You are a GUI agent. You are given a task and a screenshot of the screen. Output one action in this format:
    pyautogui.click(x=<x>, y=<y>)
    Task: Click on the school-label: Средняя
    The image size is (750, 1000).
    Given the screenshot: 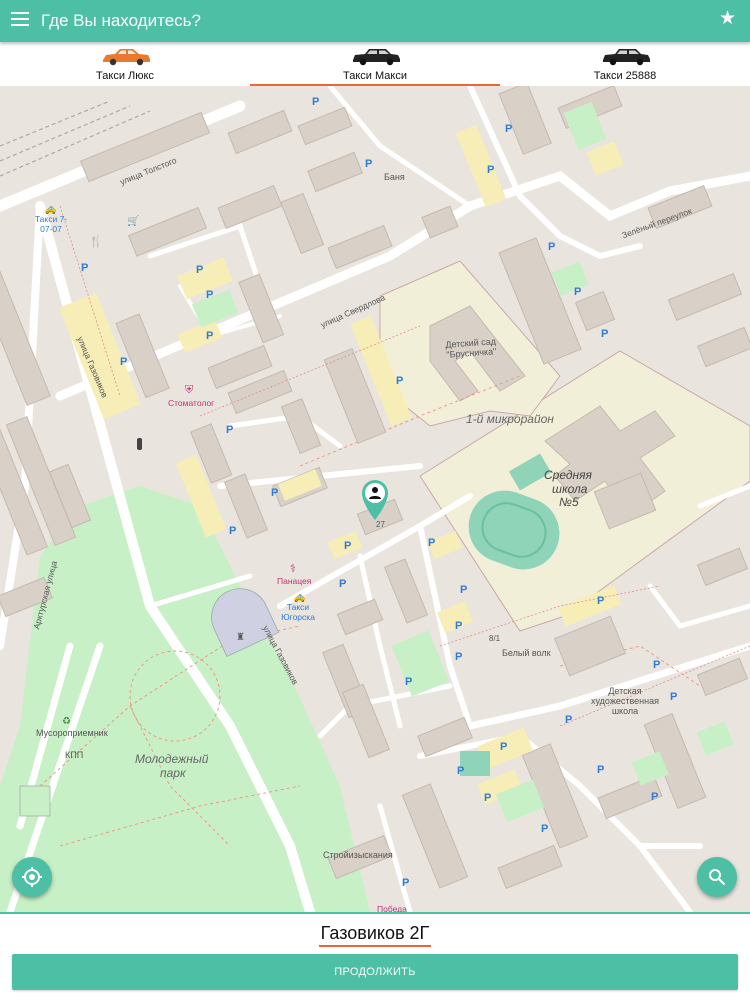 What is the action you would take?
    pyautogui.click(x=568, y=475)
    